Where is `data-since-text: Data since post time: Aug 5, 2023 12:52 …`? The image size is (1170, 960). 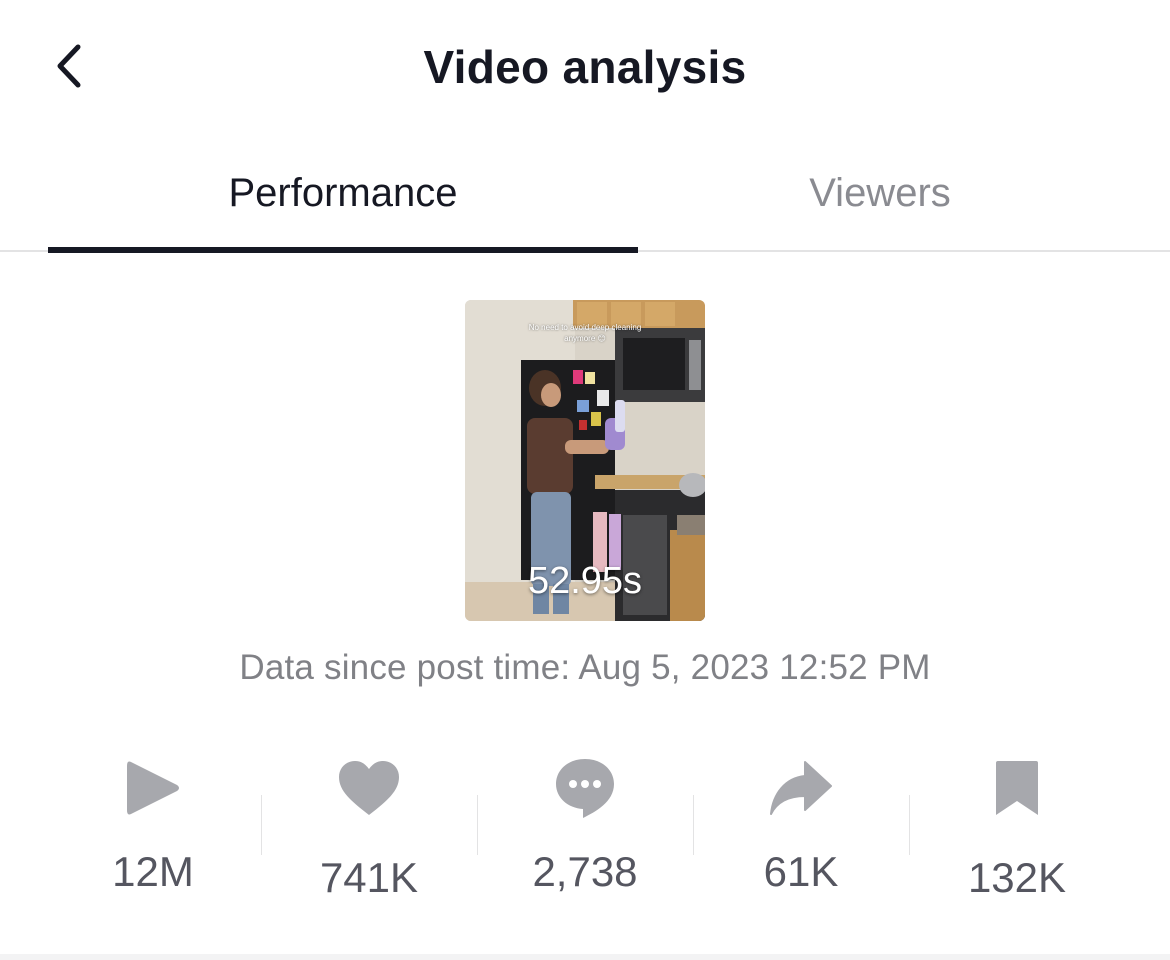
data-since-text: Data since post time: Aug 5, 2023 12:52 … is located at coordinates (585, 667).